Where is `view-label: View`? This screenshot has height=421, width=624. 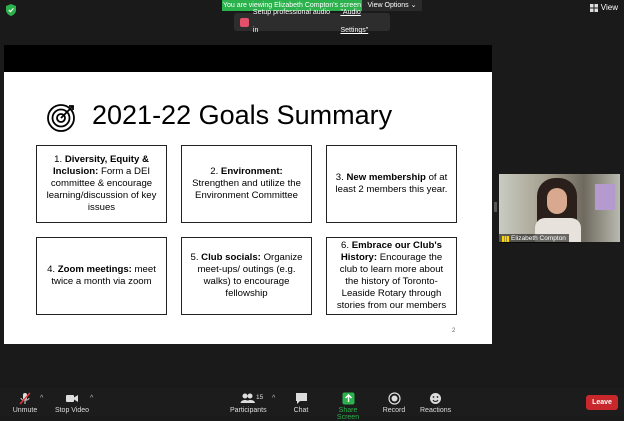
view-label: View is located at coordinates (609, 7).